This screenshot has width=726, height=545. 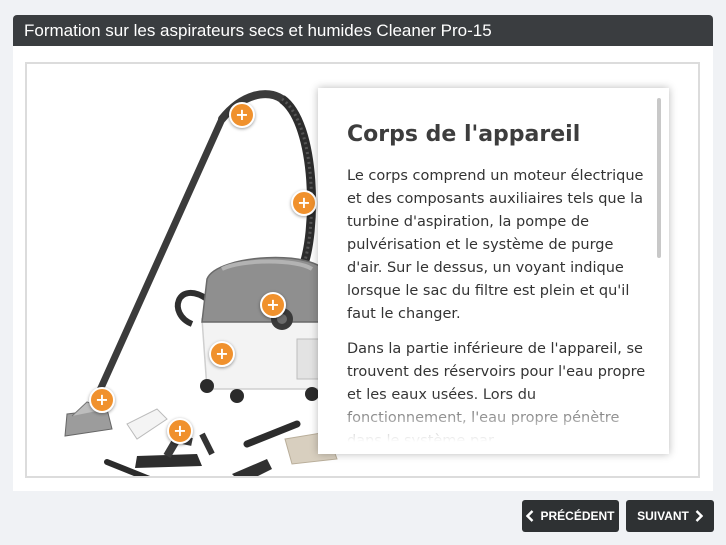 I want to click on panel-heading: Corps de l'appareil, so click(x=464, y=134).